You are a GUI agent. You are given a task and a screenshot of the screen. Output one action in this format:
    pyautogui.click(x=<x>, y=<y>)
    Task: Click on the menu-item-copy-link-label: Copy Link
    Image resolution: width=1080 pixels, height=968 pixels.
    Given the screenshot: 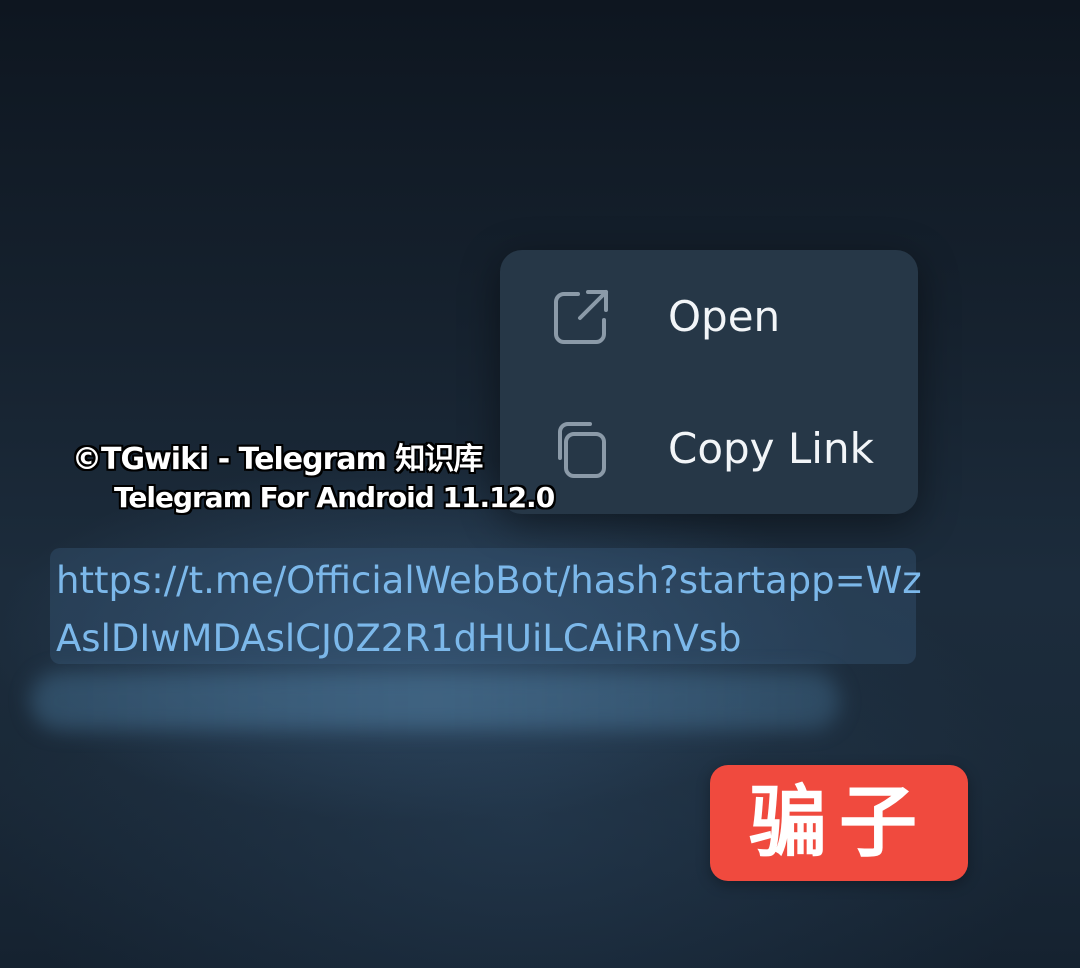 What is the action you would take?
    pyautogui.click(x=771, y=448)
    